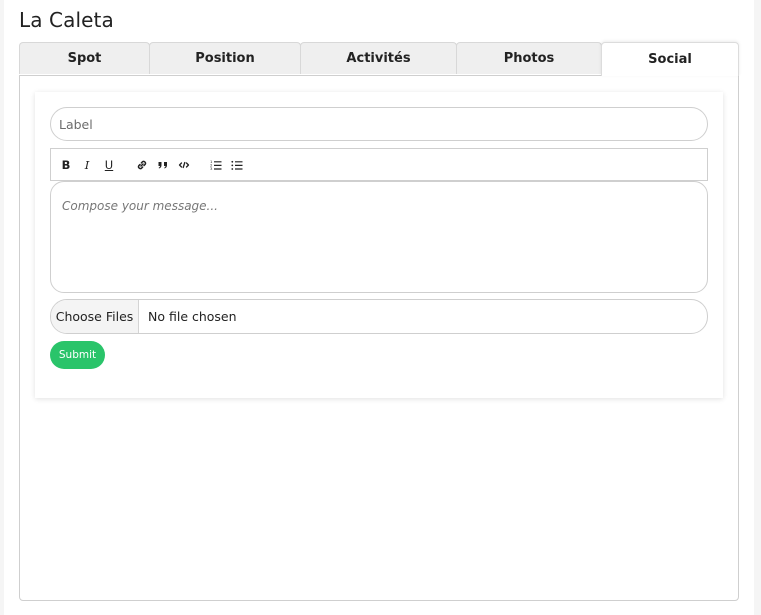 This screenshot has width=761, height=615. I want to click on tab-position: Position, so click(225, 58).